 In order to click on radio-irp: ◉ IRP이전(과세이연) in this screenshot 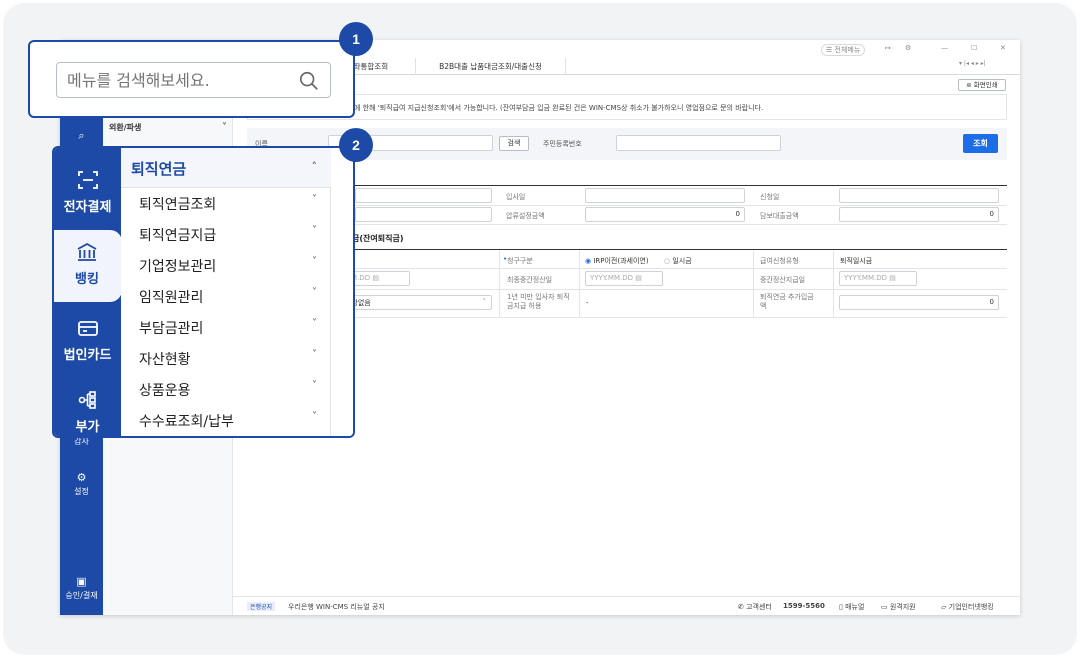, I will do `click(617, 261)`.